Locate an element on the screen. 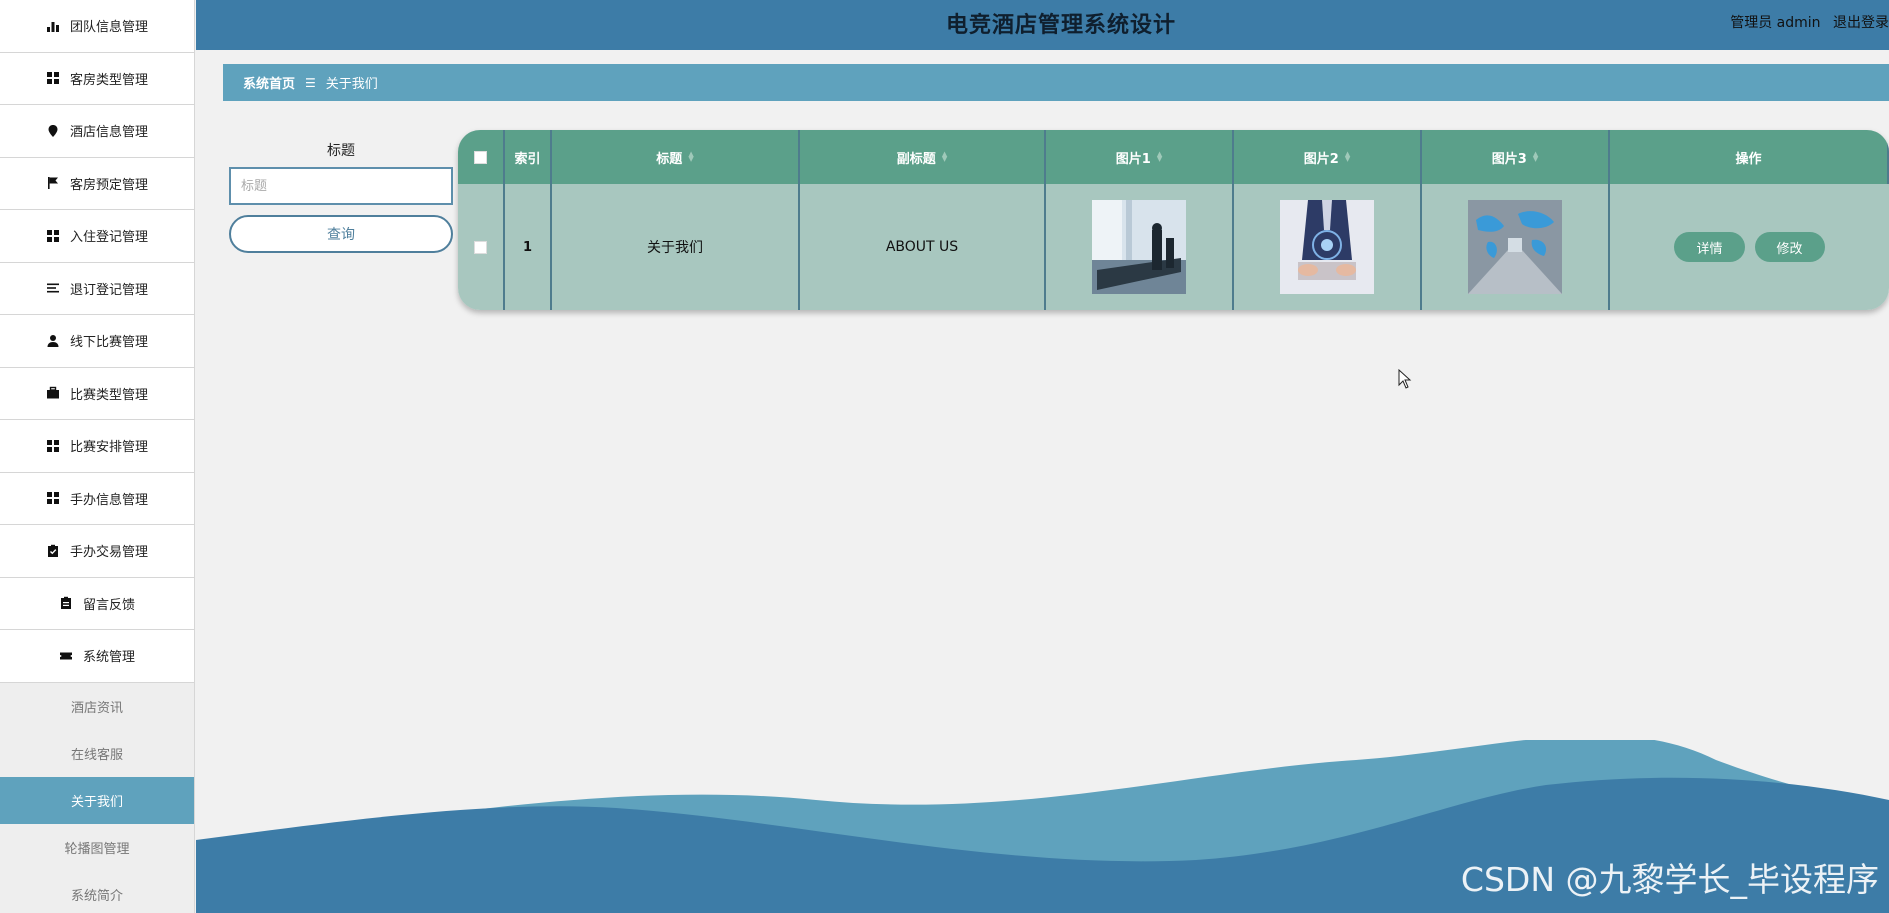 The height and width of the screenshot is (913, 1889). row-image2-cell is located at coordinates (1328, 247).